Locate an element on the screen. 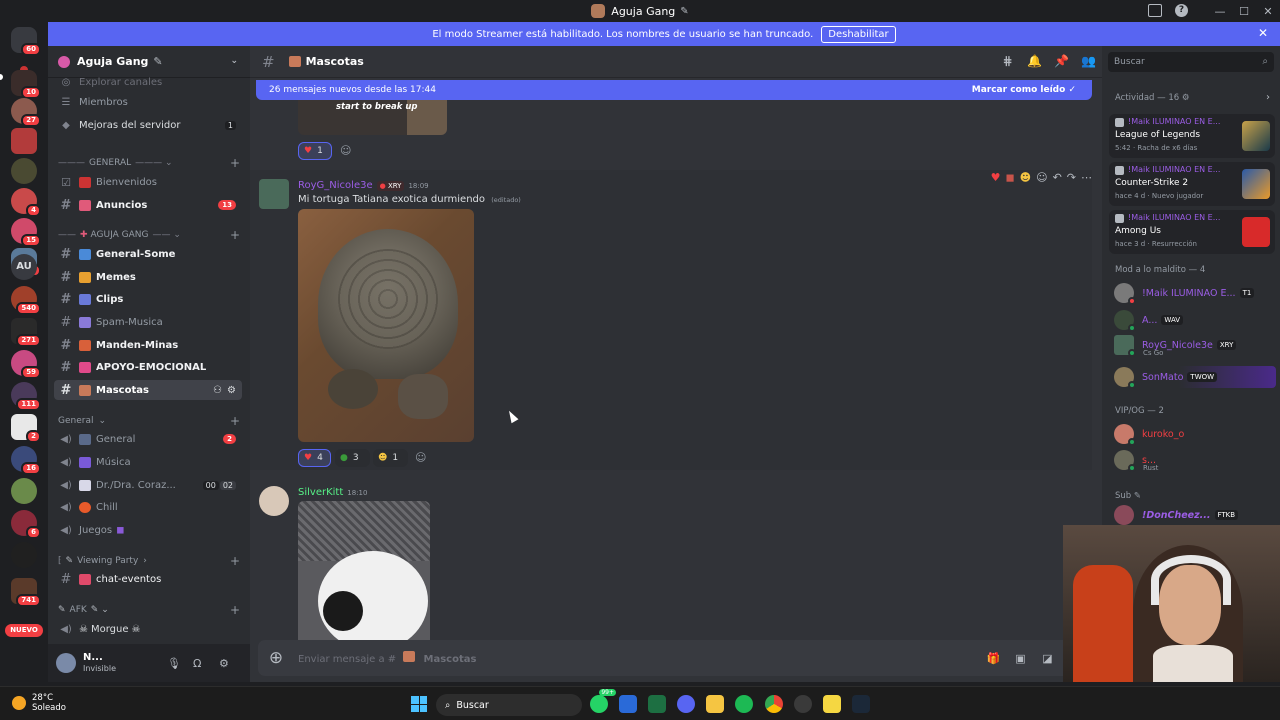 The width and height of the screenshot is (1280, 720). server-icon: 27 is located at coordinates (26, 112).